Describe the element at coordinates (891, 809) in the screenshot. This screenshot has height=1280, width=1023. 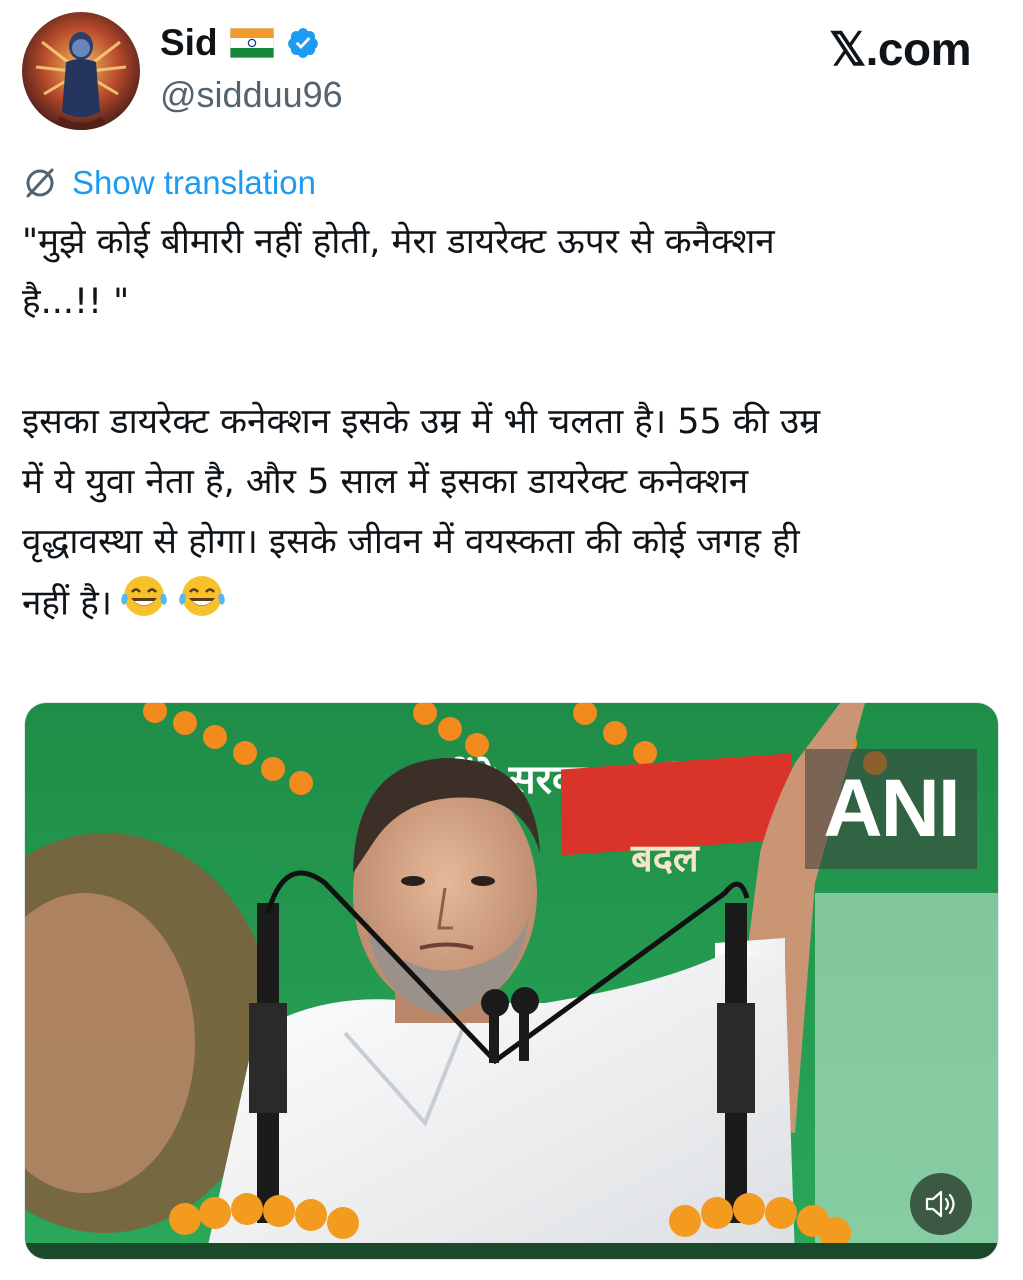
I see `ani-watermark: ANI` at that location.